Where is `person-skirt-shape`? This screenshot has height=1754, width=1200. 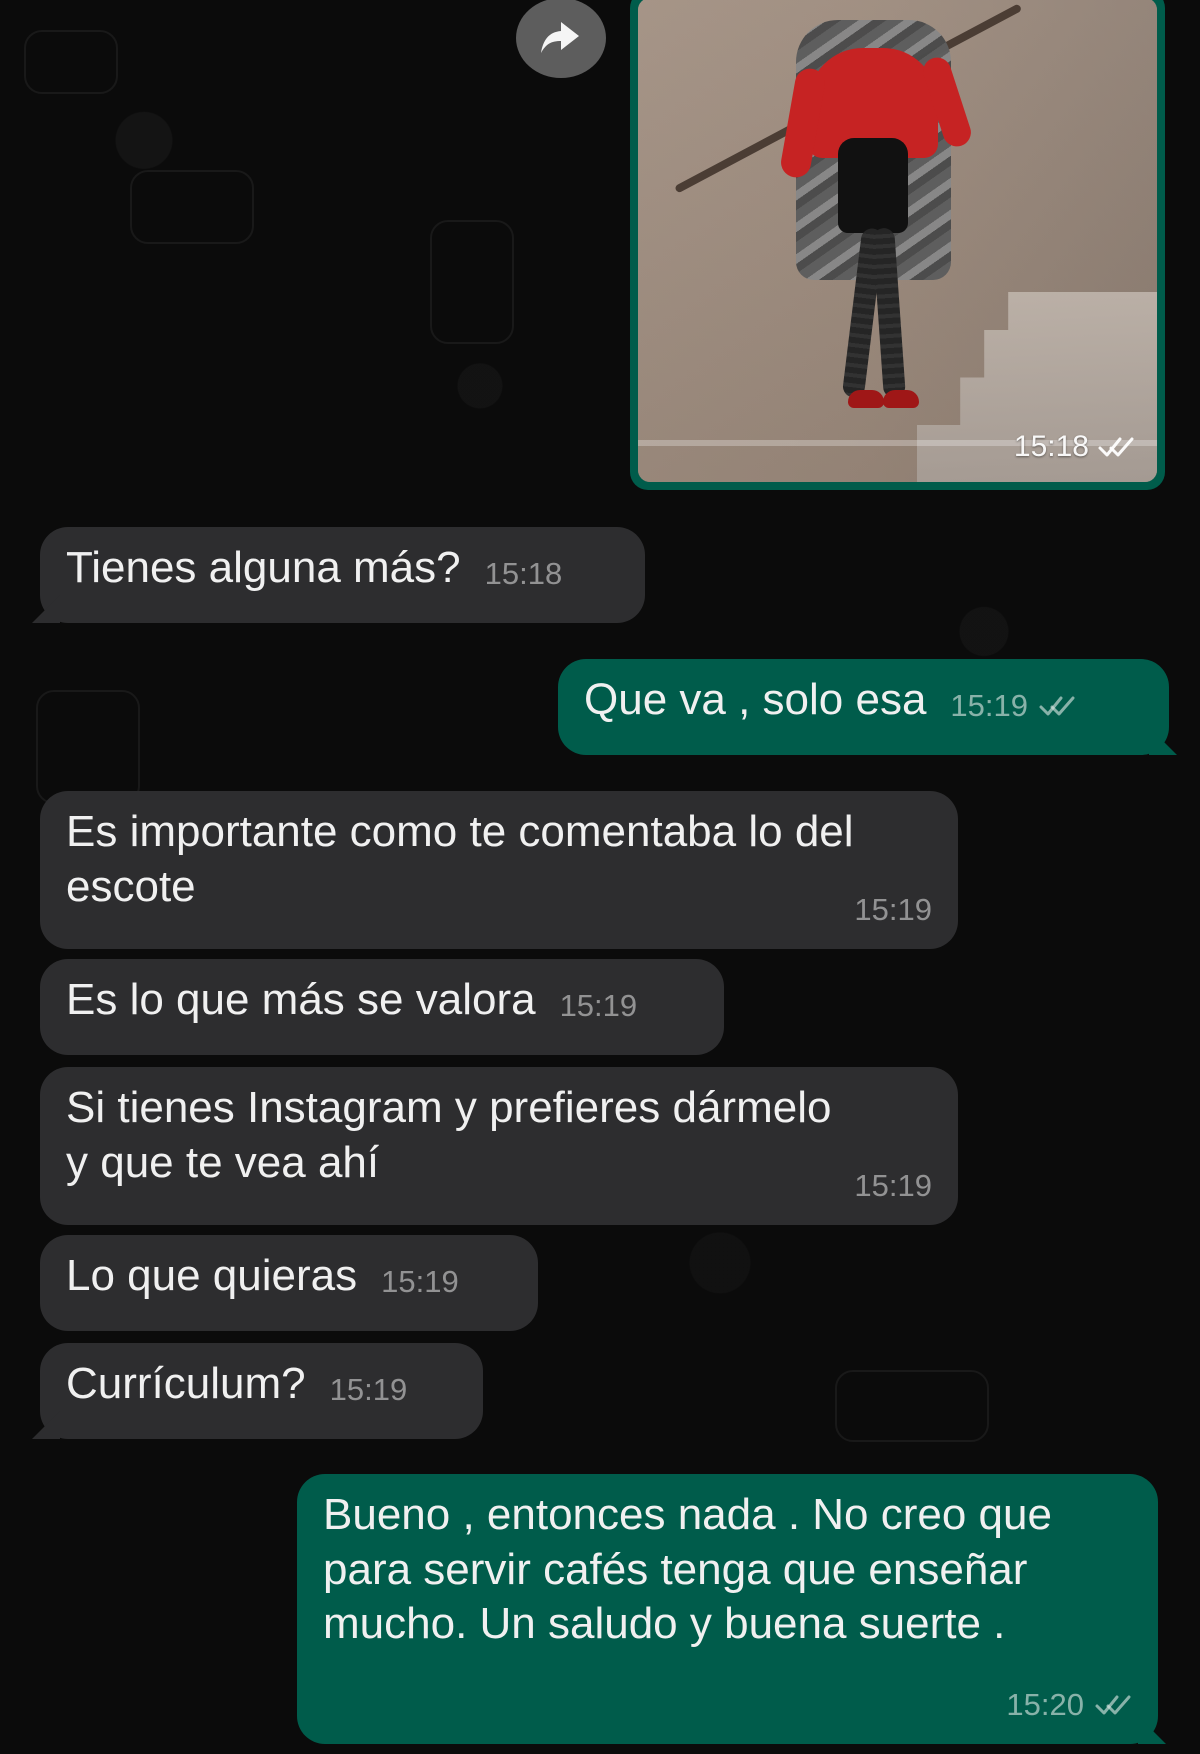 person-skirt-shape is located at coordinates (873, 185).